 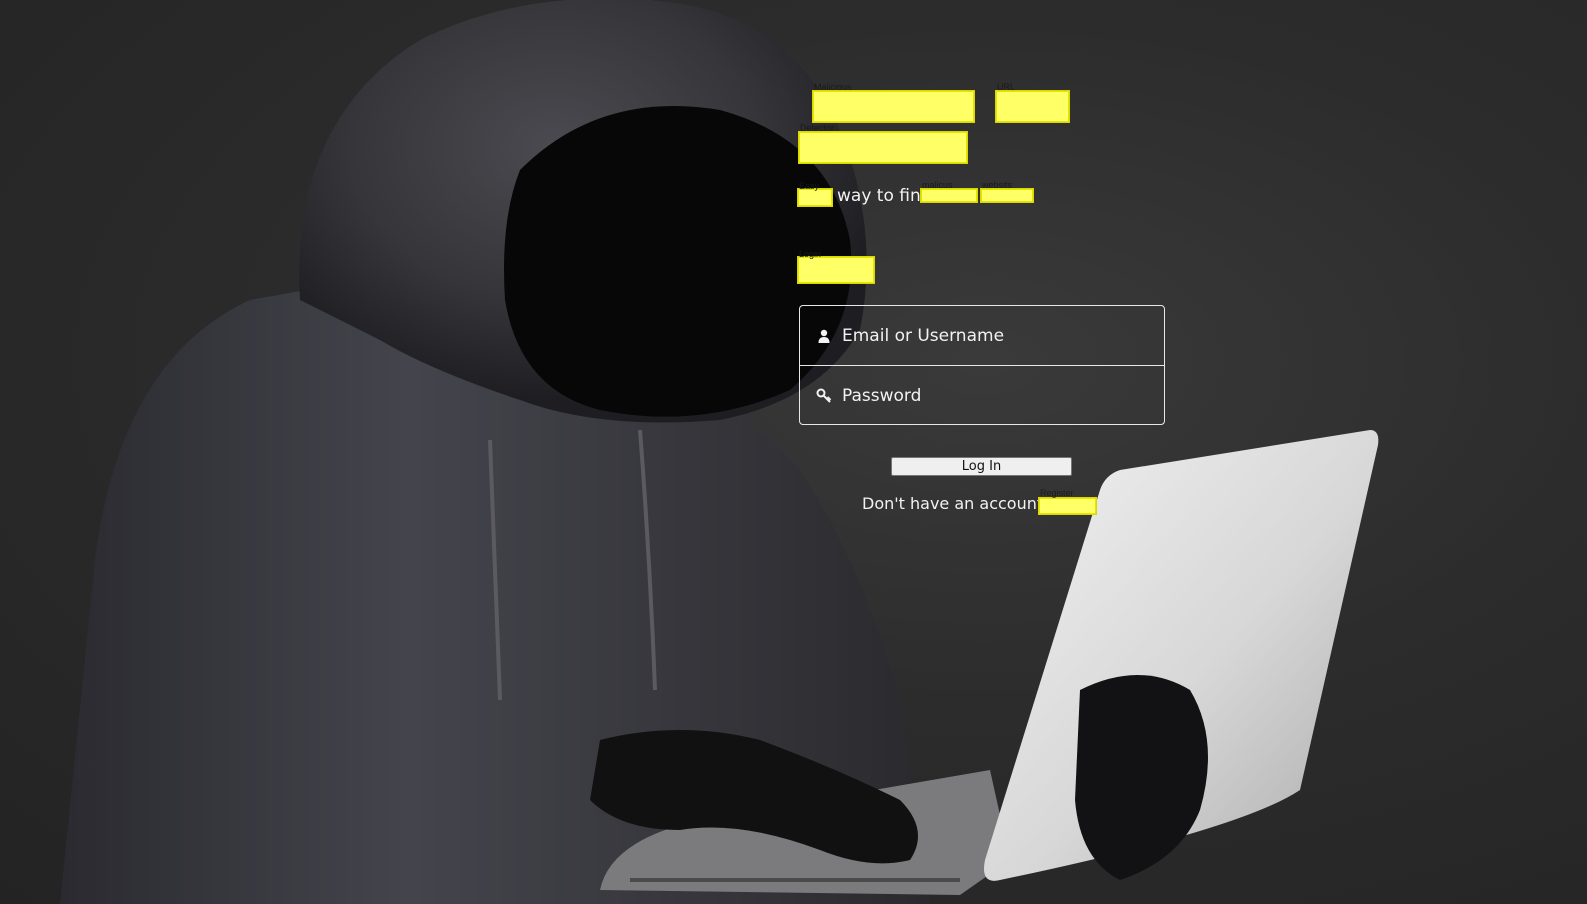 What do you see at coordinates (810, 254) in the screenshot?
I see `login-title: Login` at bounding box center [810, 254].